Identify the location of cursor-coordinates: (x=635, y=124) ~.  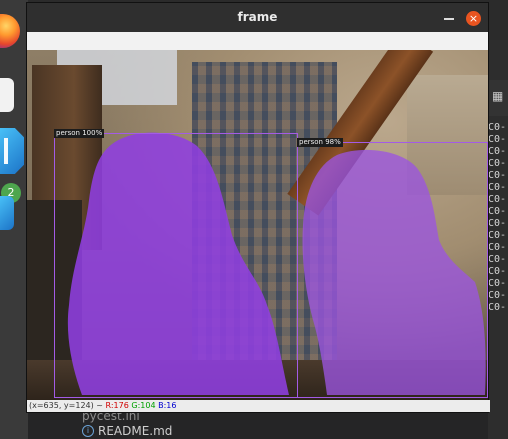
(66, 405).